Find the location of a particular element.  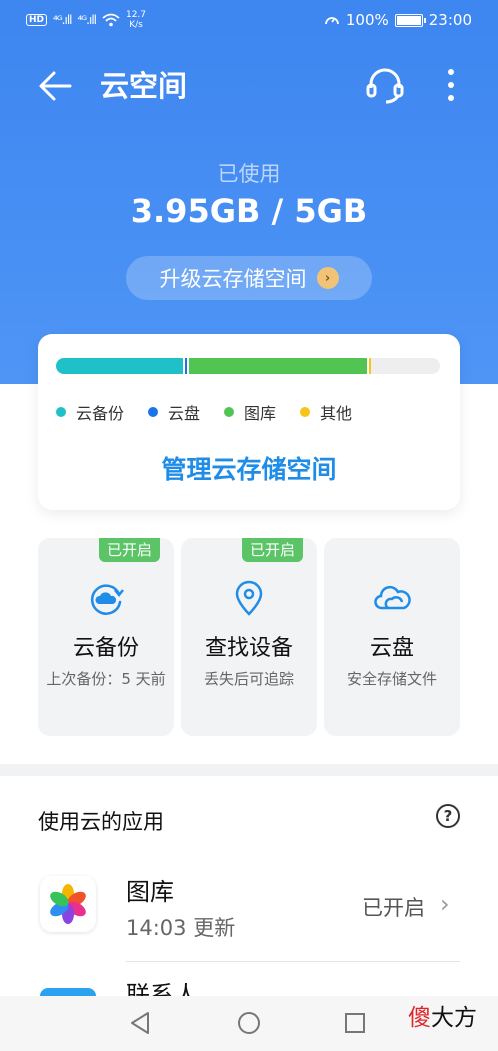

more-options-icon is located at coordinates (451, 85).